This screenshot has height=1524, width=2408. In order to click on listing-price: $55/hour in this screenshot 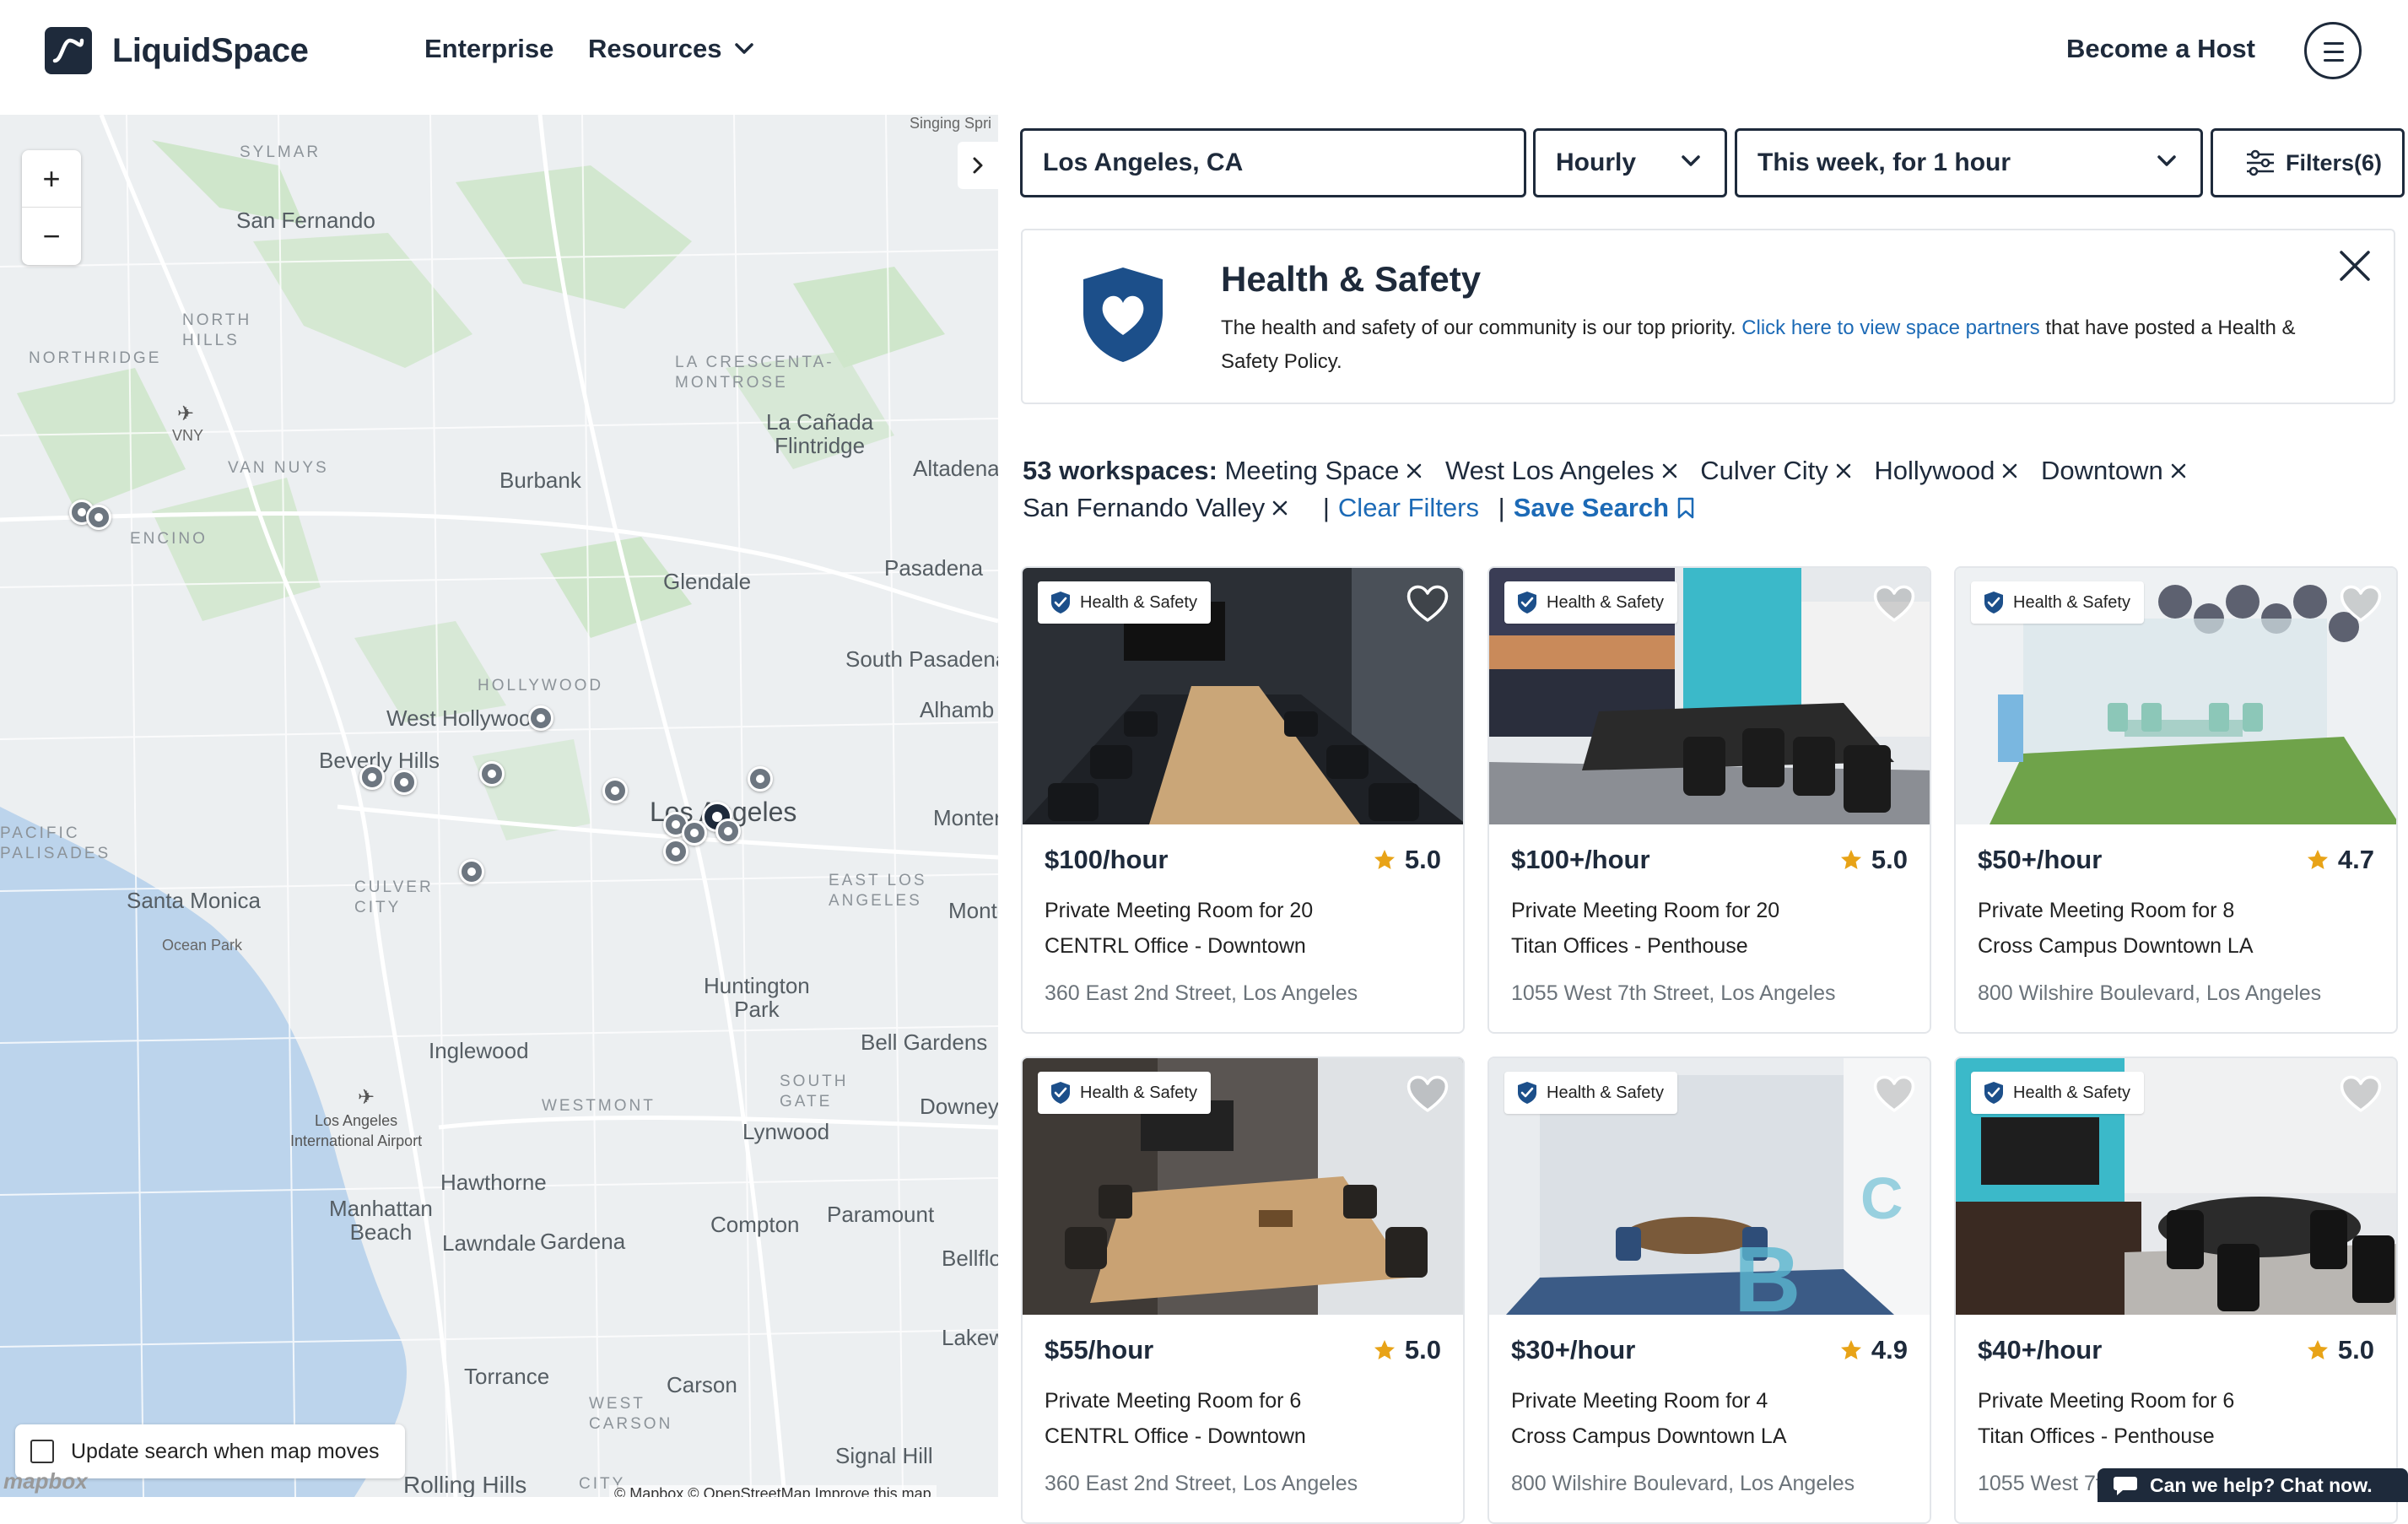, I will do `click(1099, 1350)`.